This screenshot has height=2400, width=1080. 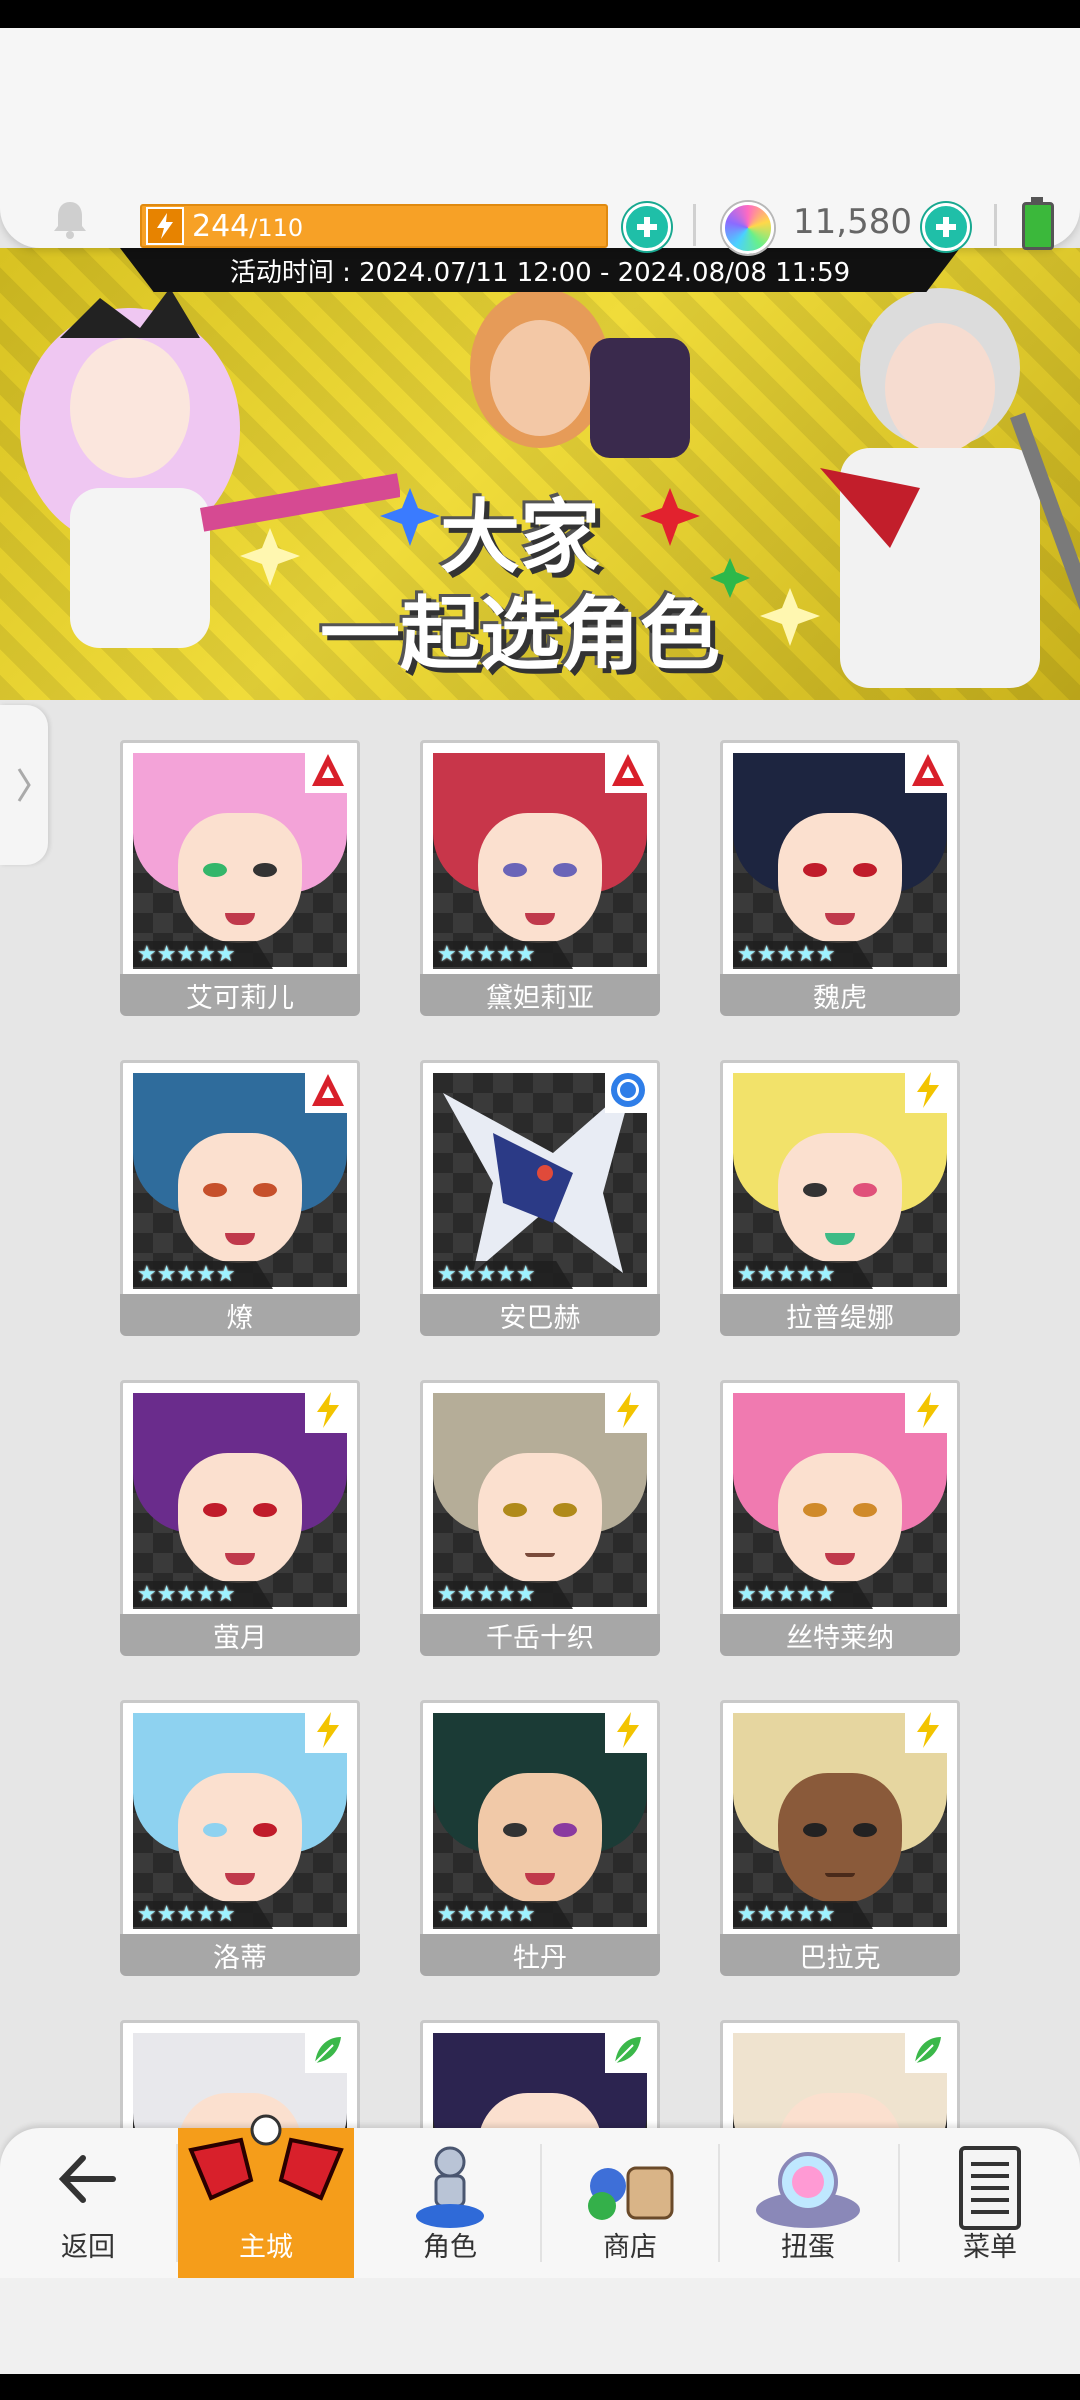 I want to click on character-card: ★★★★★ 千岳十织, so click(x=540, y=1520).